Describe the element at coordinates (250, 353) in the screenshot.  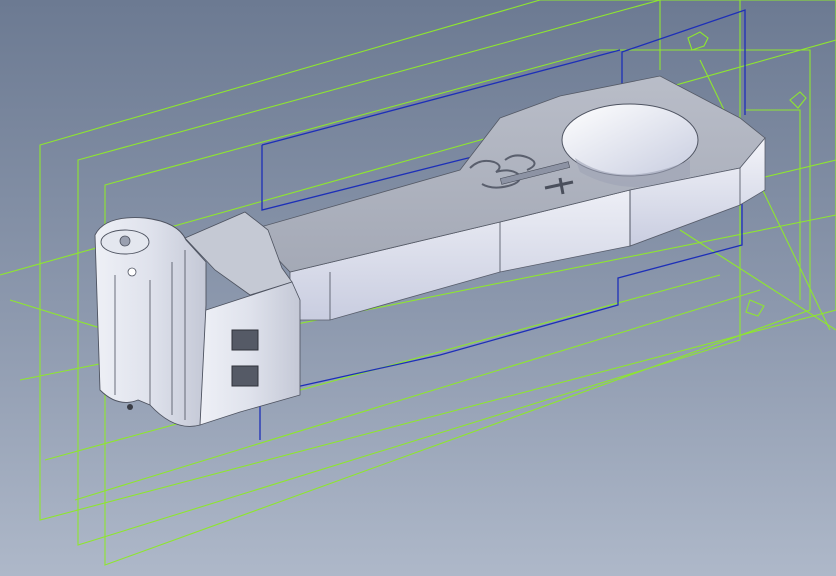
I see `cap-block-side` at that location.